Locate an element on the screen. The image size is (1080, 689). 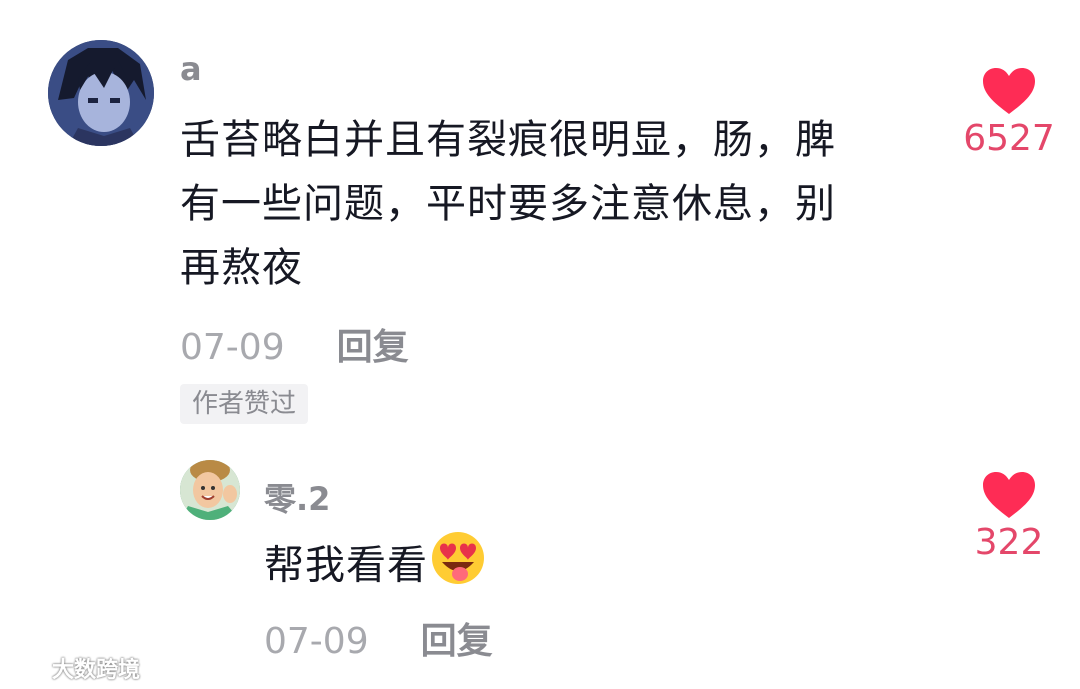
like-count: 6527 is located at coordinates (1009, 138).